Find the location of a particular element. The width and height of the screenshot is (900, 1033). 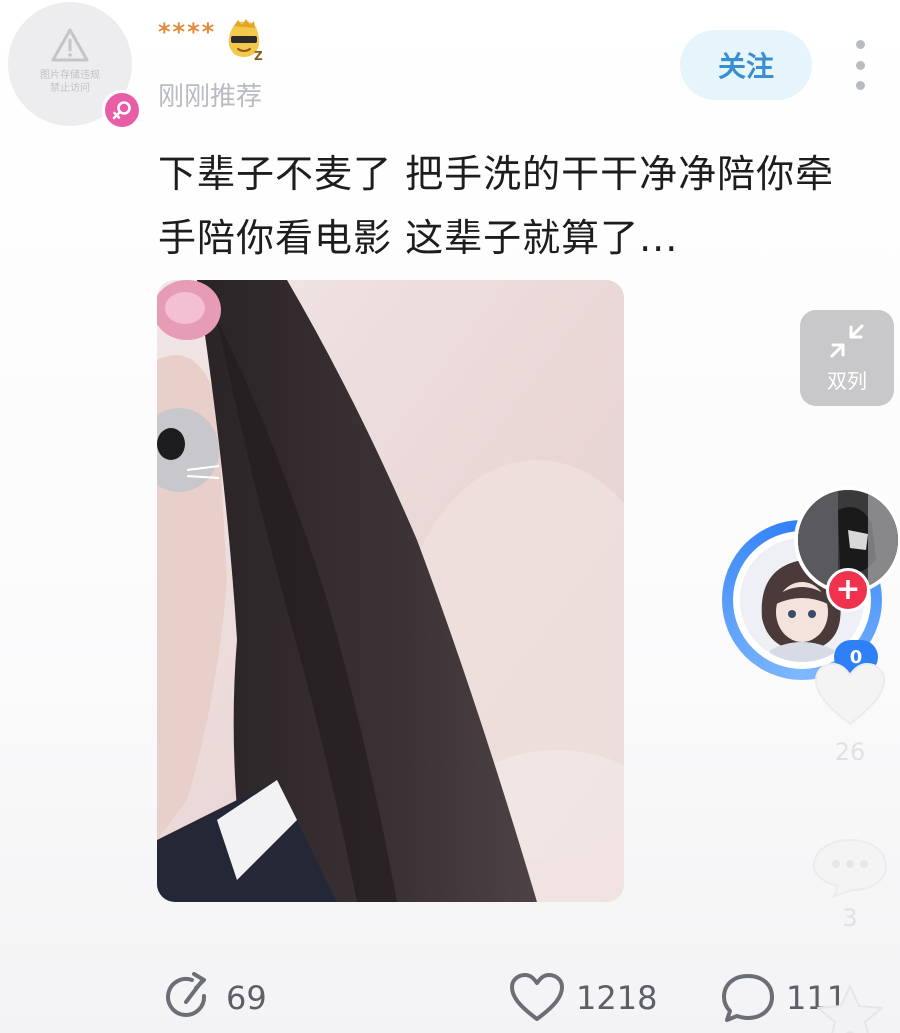

vip-sunglasses-badge-icon: Z is located at coordinates (245, 41).